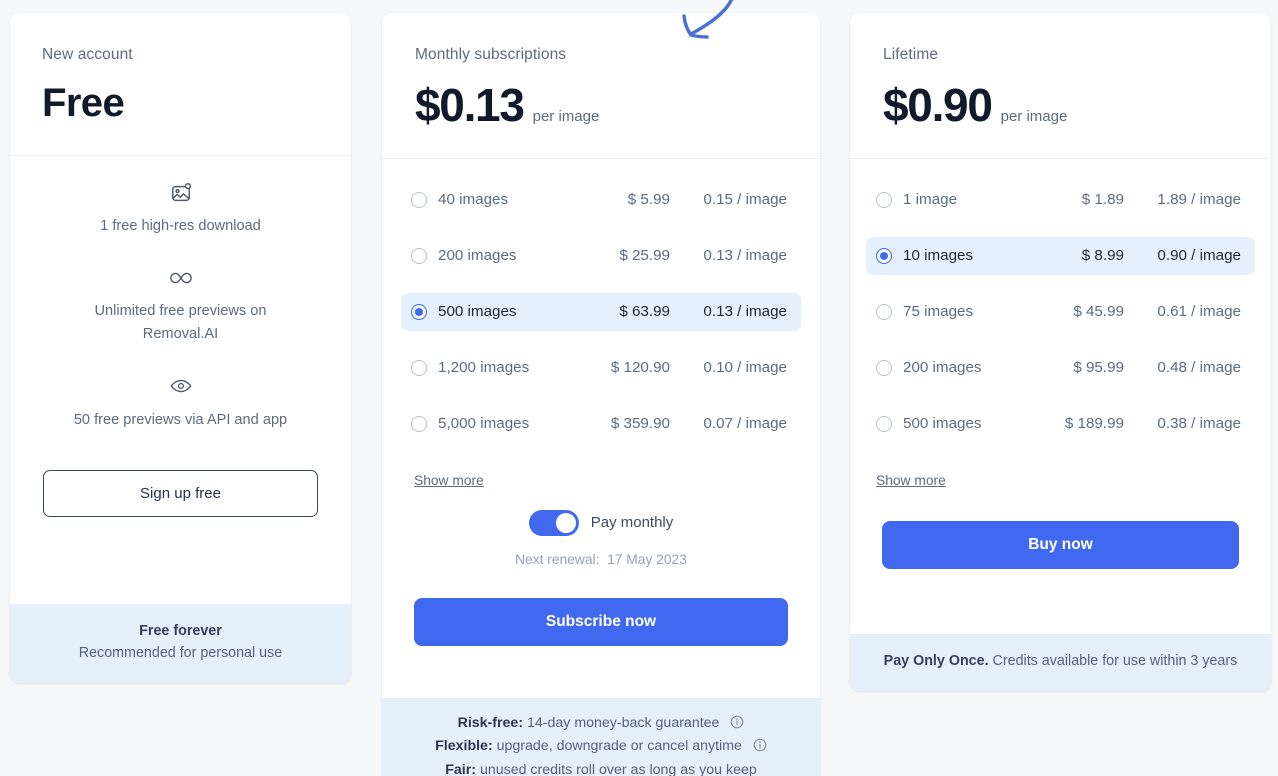 The width and height of the screenshot is (1278, 776). I want to click on option-row: 75 images $ 45.99 0.61 / image, so click(1060, 312).